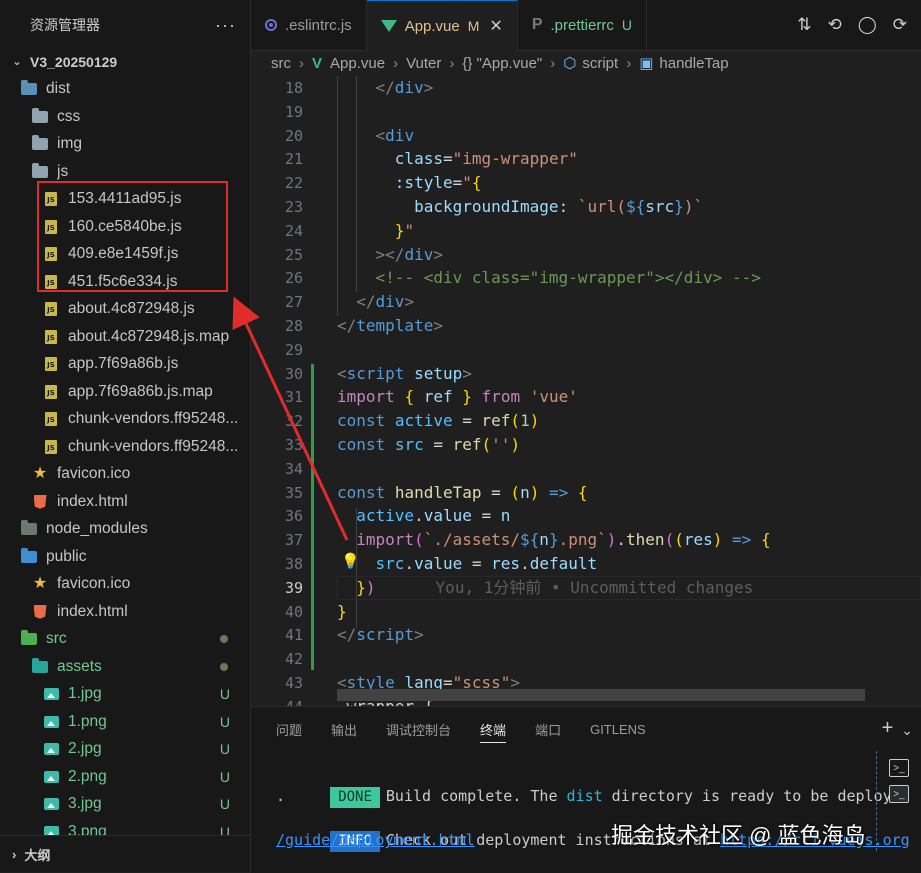 This screenshot has height=873, width=921. What do you see at coordinates (125, 667) in the screenshot?
I see `tree-item: assets` at bounding box center [125, 667].